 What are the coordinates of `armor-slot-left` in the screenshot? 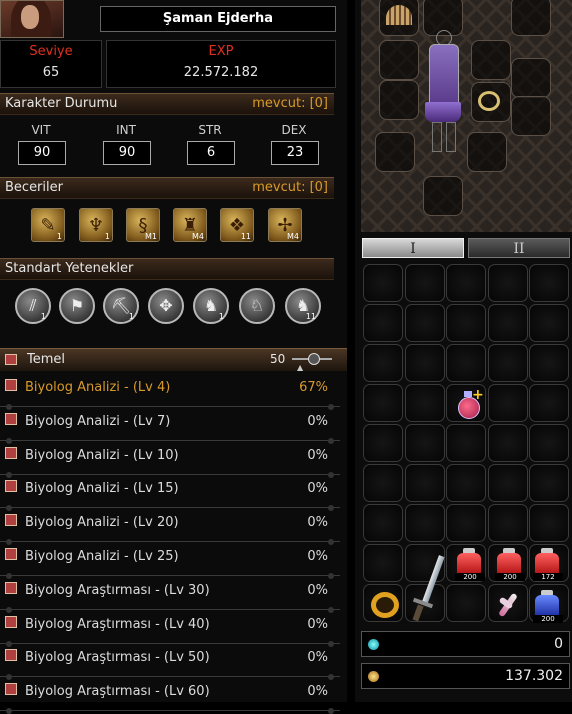 It's located at (399, 100).